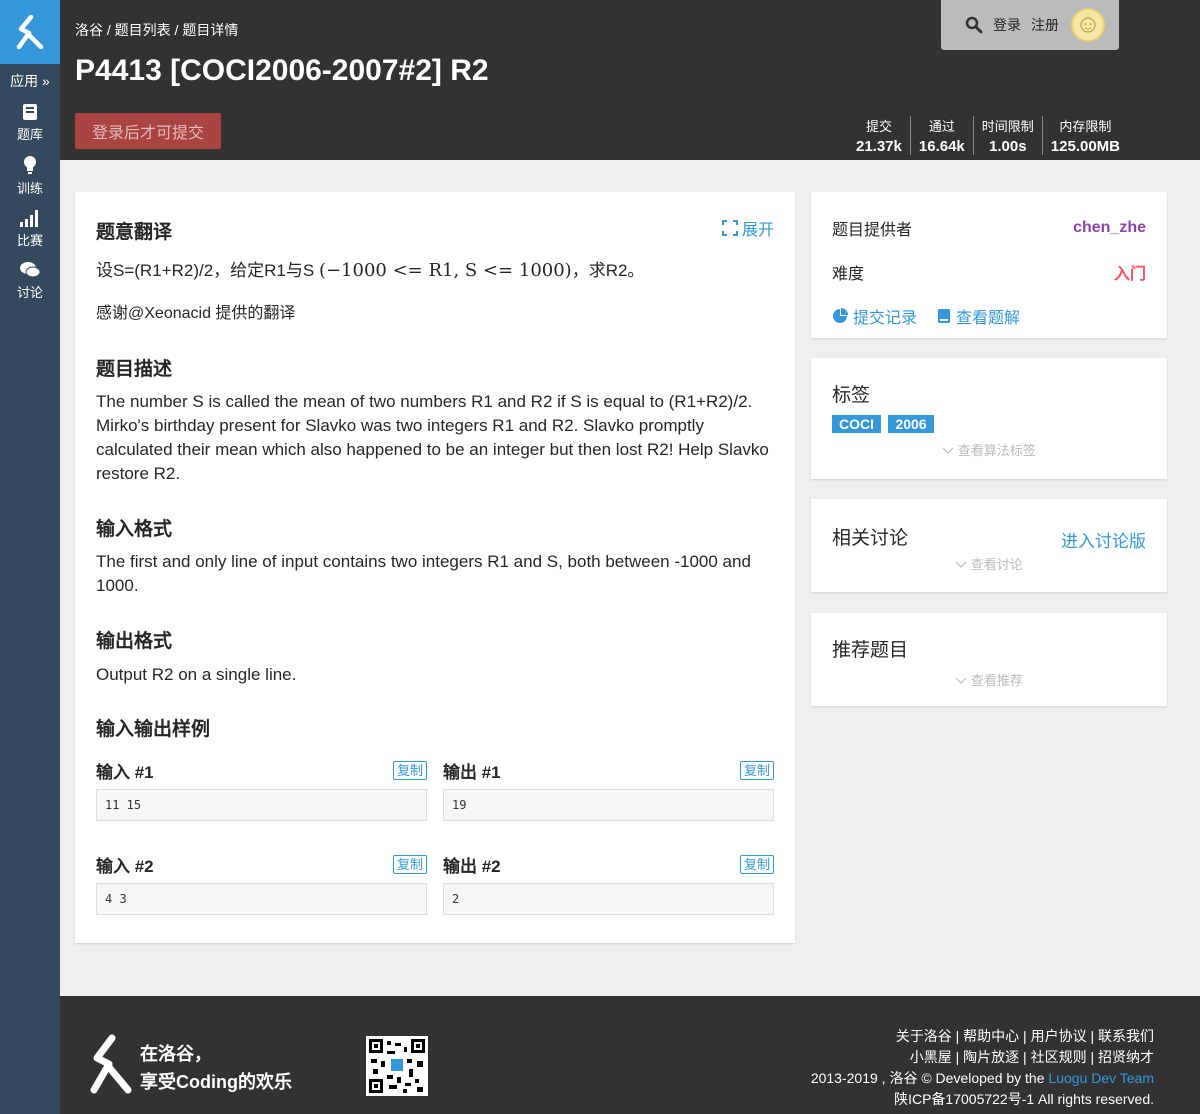 This screenshot has height=1114, width=1200. What do you see at coordinates (978, 316) in the screenshot?
I see `solutions-link: 查看题解` at bounding box center [978, 316].